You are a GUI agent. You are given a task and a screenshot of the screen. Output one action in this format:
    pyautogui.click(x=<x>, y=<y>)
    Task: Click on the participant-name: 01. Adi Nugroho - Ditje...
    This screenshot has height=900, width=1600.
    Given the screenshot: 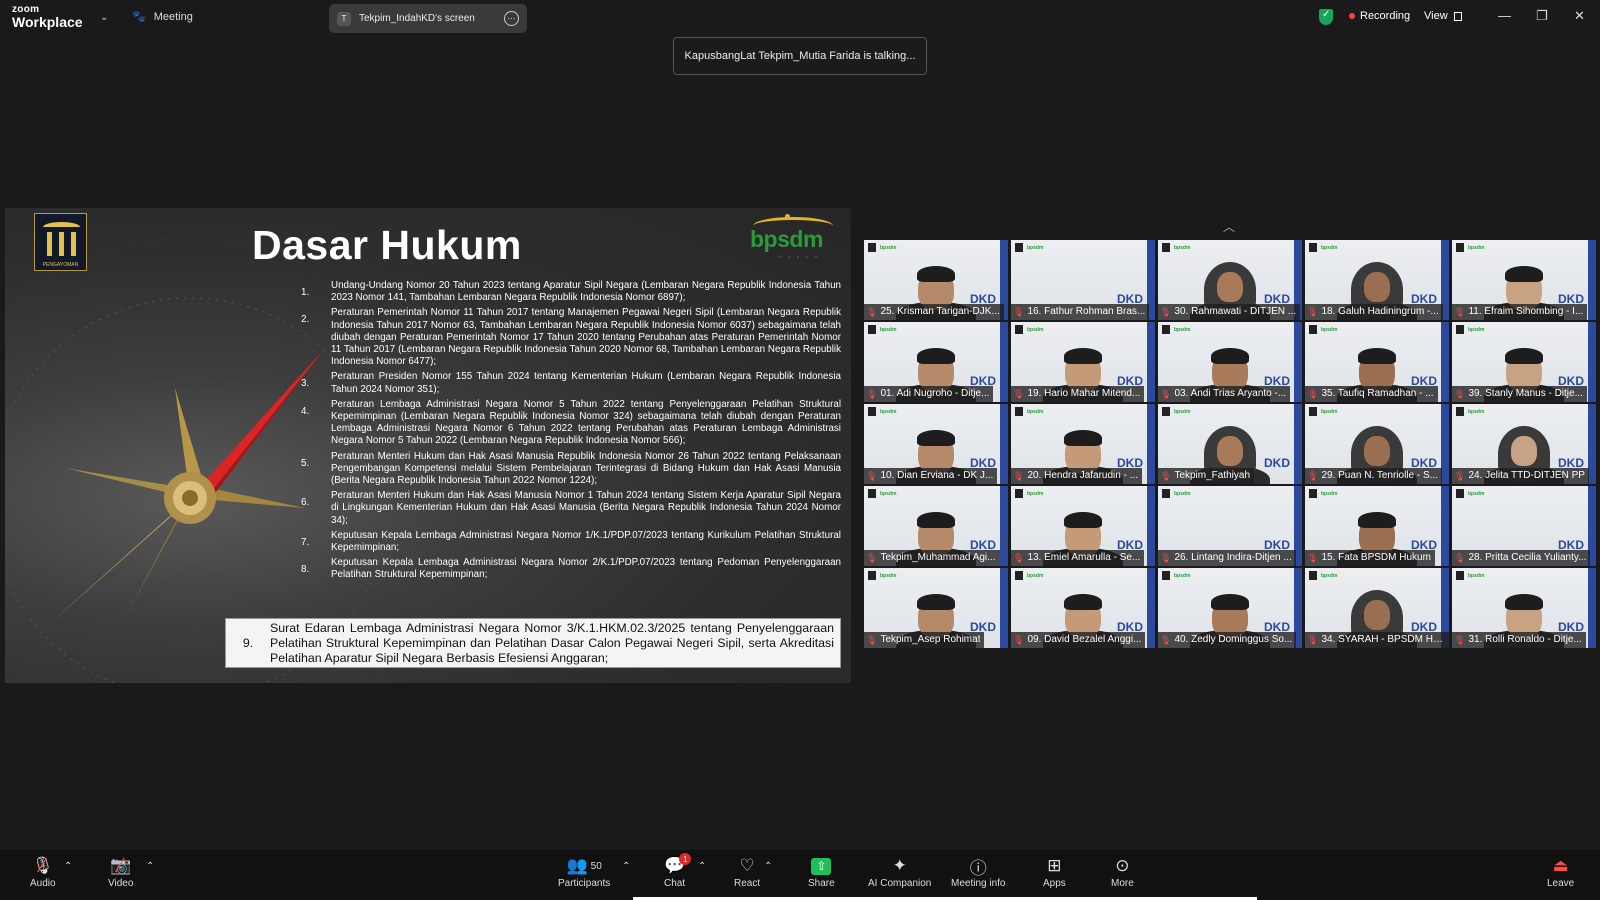 What is the action you would take?
    pyautogui.click(x=935, y=393)
    